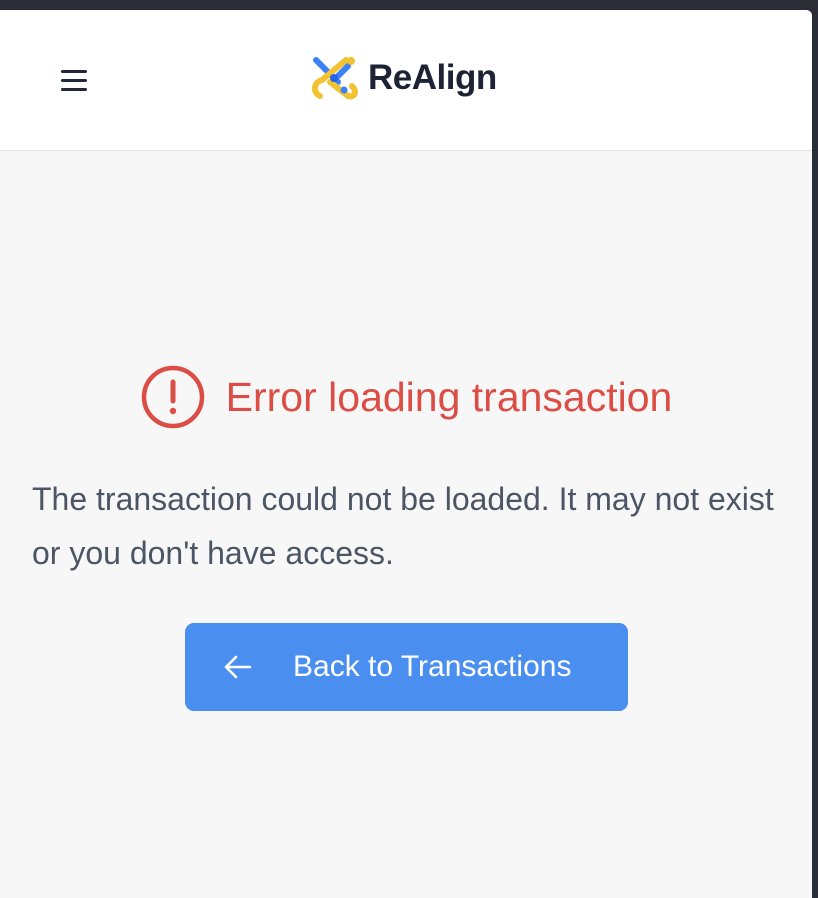 The image size is (818, 898). I want to click on brand: ReAlign, so click(402, 78).